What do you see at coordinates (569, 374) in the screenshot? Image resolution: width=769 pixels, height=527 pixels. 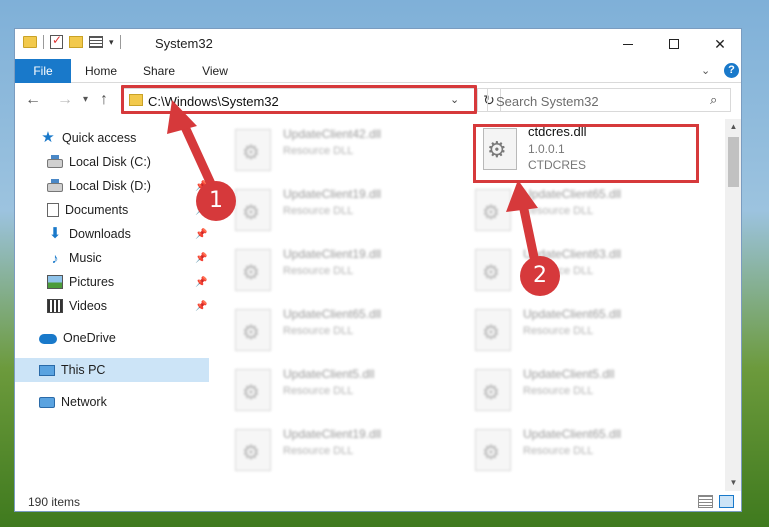 I see `file-name: UpdateClient5.dll` at bounding box center [569, 374].